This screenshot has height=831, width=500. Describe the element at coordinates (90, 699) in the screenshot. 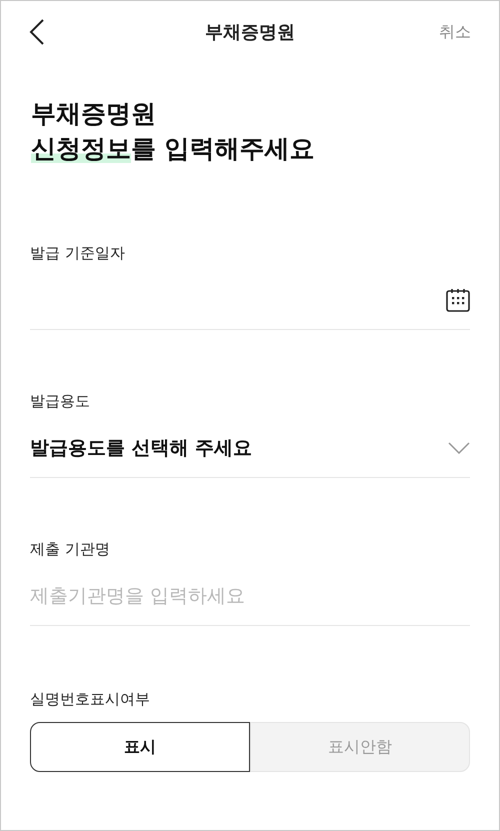

I see `field-label: 실명번호표시여부` at that location.